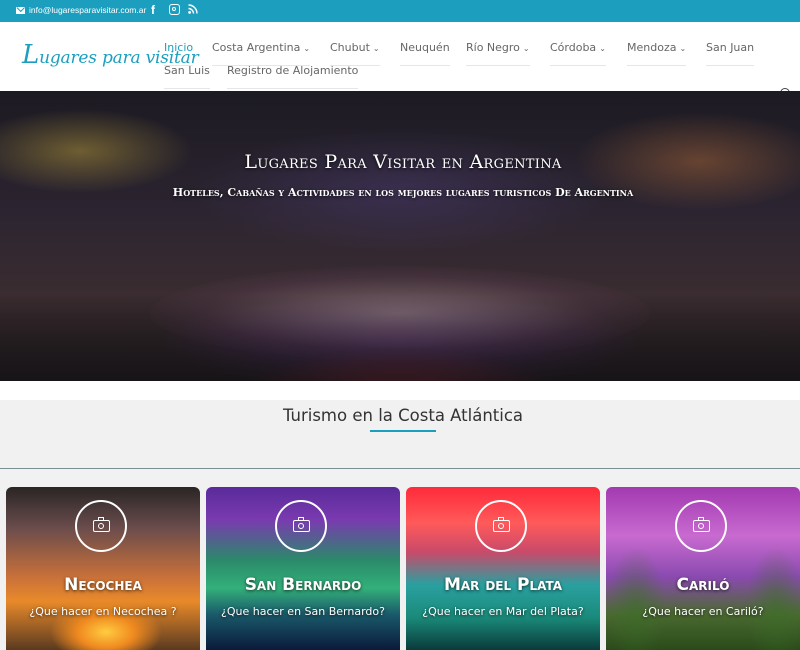 This screenshot has height=650, width=800. Describe the element at coordinates (174, 9) in the screenshot. I see `instagram-icon` at that location.